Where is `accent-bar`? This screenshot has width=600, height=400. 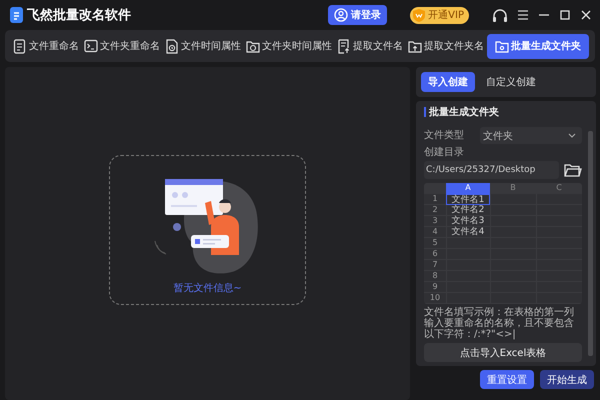
accent-bar is located at coordinates (425, 112).